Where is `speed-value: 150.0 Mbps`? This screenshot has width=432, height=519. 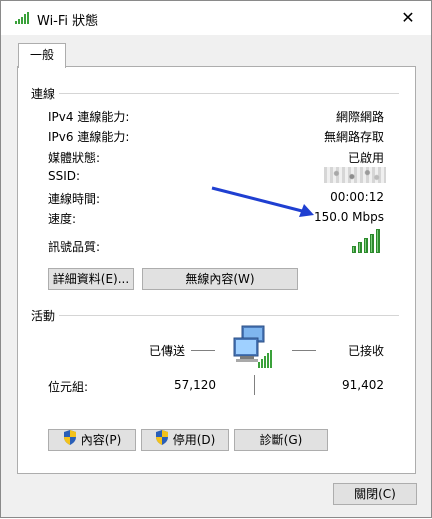
speed-value: 150.0 Mbps is located at coordinates (348, 217).